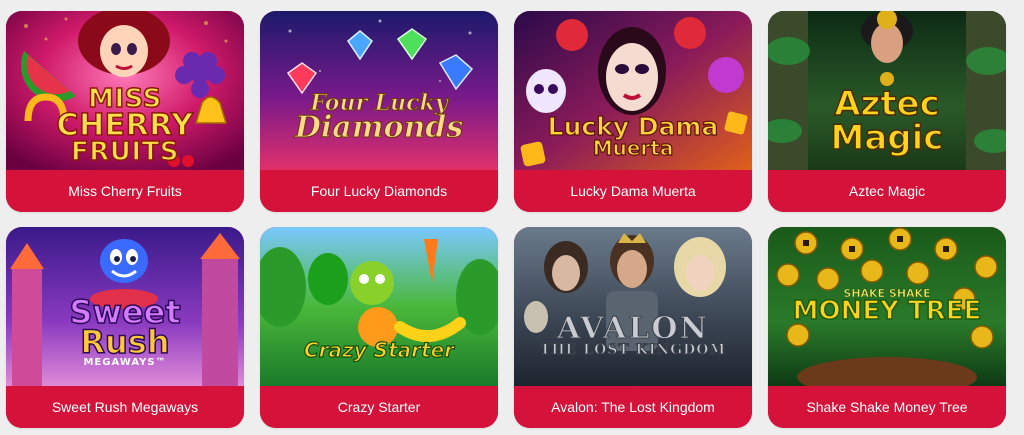 Image resolution: width=1024 pixels, height=435 pixels. Describe the element at coordinates (887, 407) in the screenshot. I see `game-title: Shake Shake Money Tree` at that location.